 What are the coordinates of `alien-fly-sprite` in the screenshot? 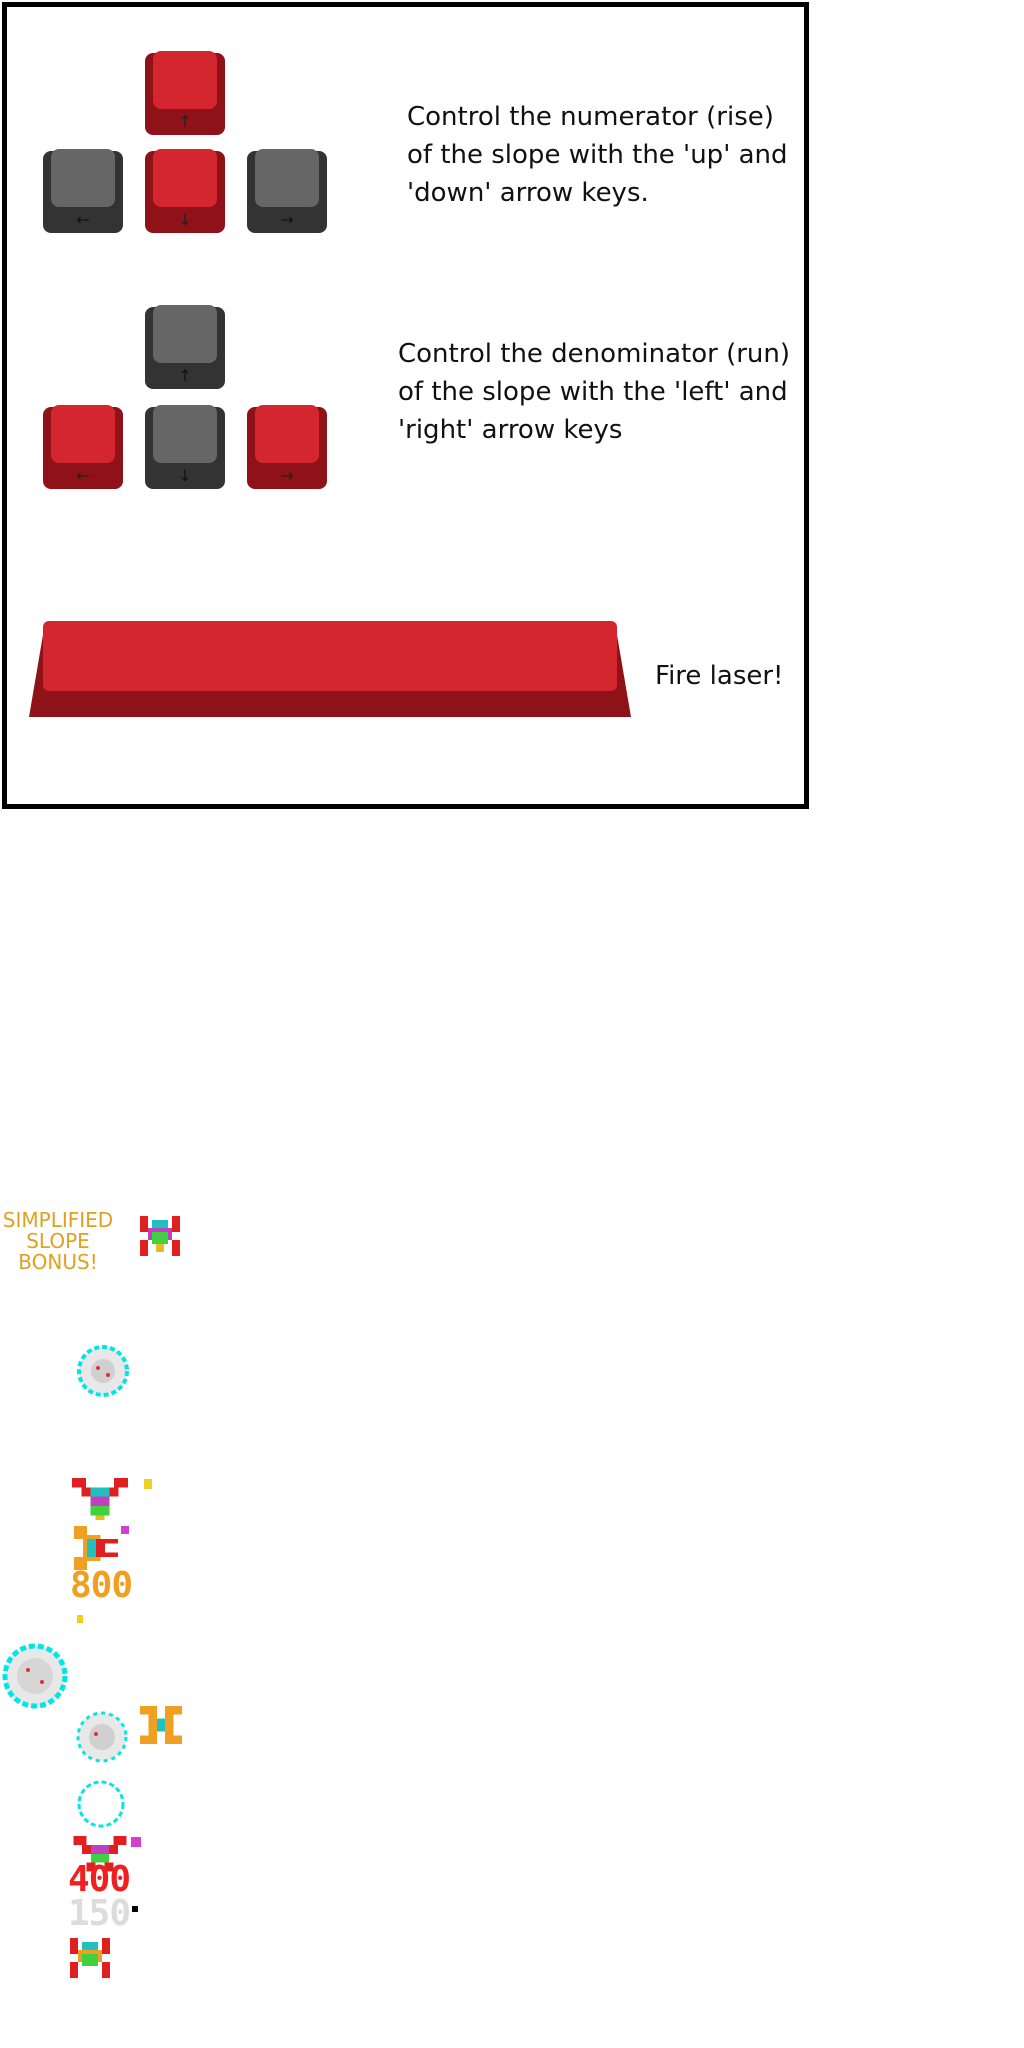 It's located at (100, 1499).